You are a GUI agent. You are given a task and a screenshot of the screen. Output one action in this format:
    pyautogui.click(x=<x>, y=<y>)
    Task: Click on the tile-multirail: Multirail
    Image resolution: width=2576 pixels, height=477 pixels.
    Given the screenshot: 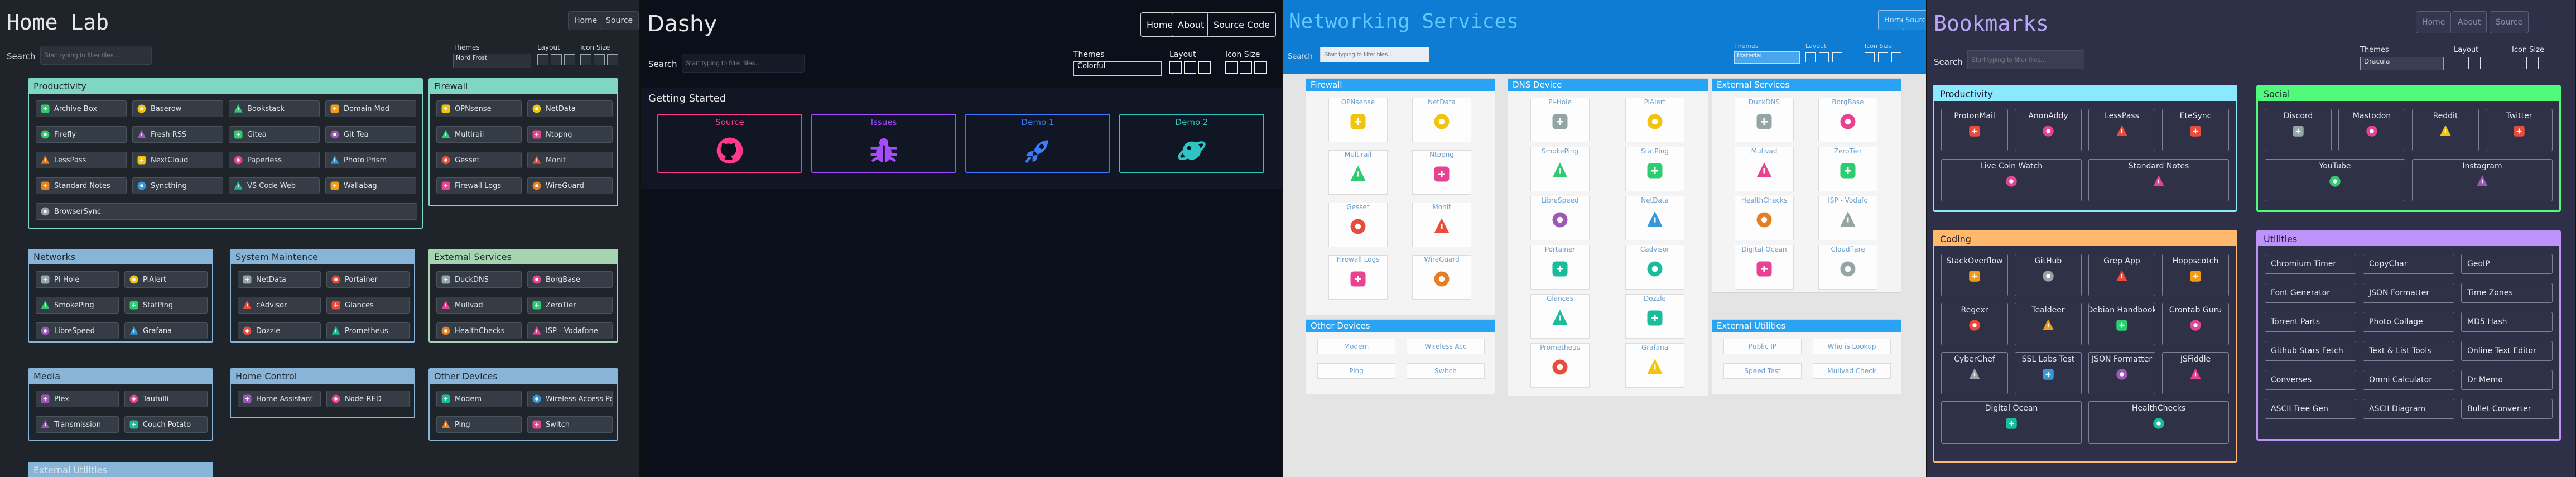 What is the action you would take?
    pyautogui.click(x=1358, y=172)
    